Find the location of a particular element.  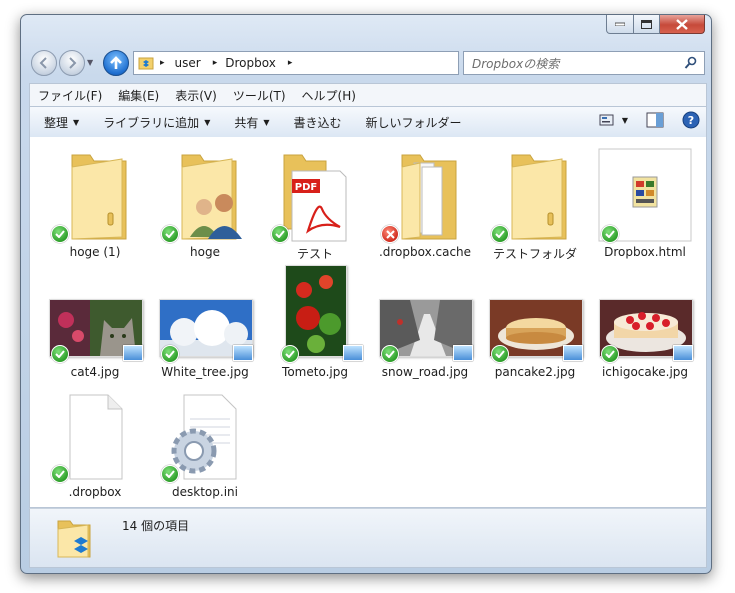

file-name: desktop.ini is located at coordinates (205, 492).